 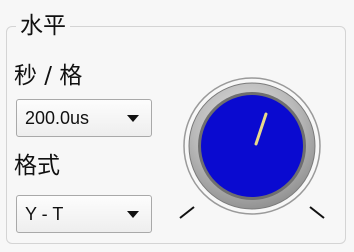 What do you see at coordinates (44, 214) in the screenshot?
I see `format-dropdown-value: Y - T` at bounding box center [44, 214].